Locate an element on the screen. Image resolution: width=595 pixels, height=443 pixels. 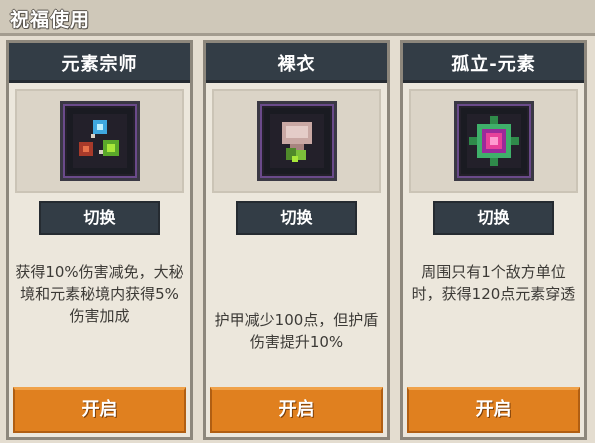
card-header: 元素宗师 is located at coordinates (99, 63).